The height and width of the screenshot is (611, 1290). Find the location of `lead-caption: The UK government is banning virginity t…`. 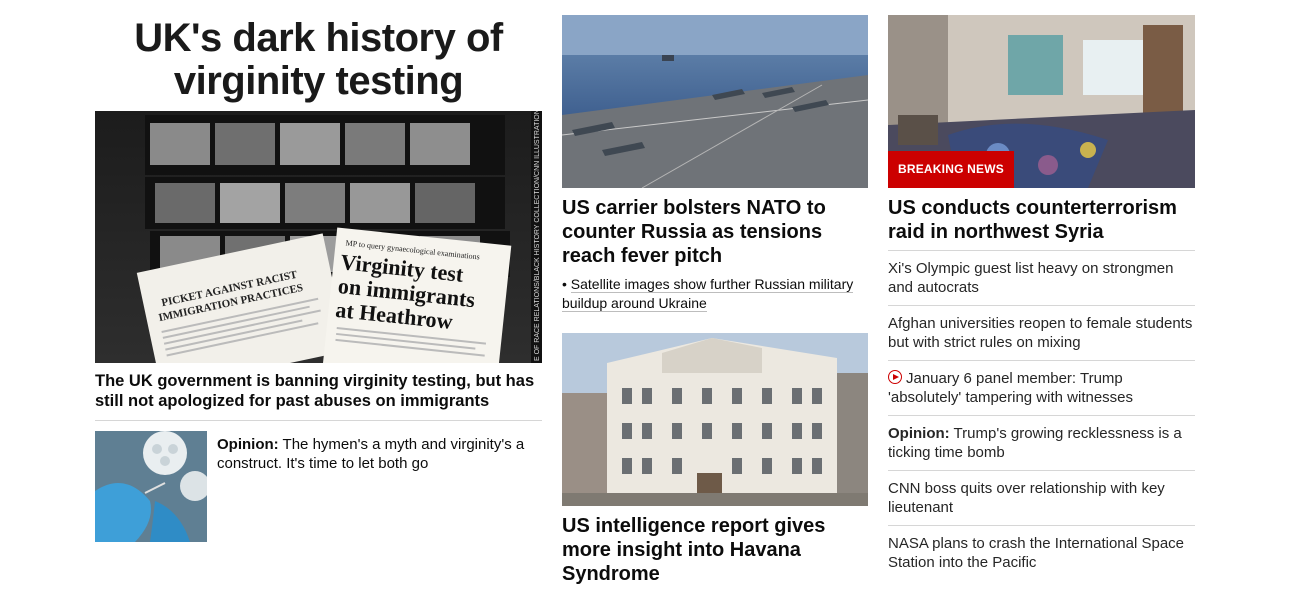

lead-caption: The UK government is banning virginity t… is located at coordinates (318, 396).